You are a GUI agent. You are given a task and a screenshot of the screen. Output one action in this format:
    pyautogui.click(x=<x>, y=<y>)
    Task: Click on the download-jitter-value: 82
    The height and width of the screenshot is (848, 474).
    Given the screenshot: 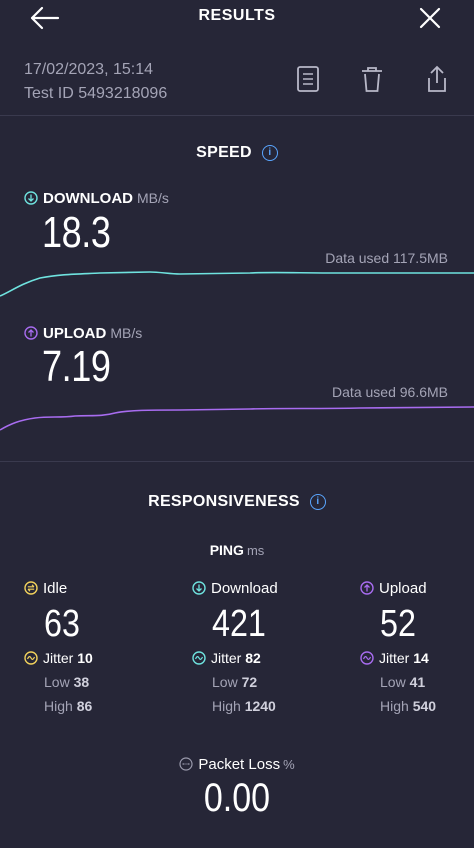 What is the action you would take?
    pyautogui.click(x=253, y=658)
    